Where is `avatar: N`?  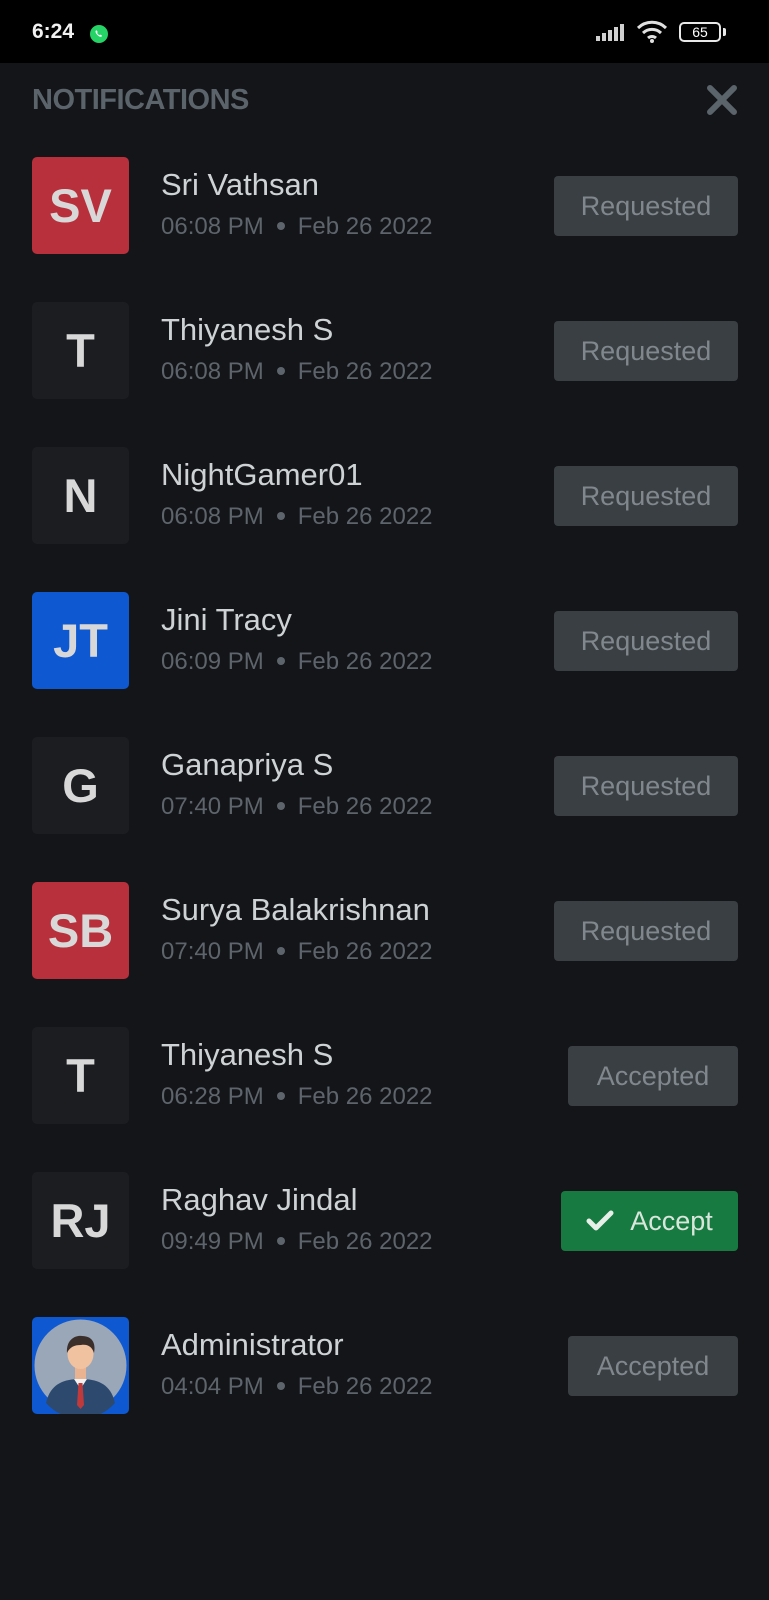
avatar: N is located at coordinates (80, 495).